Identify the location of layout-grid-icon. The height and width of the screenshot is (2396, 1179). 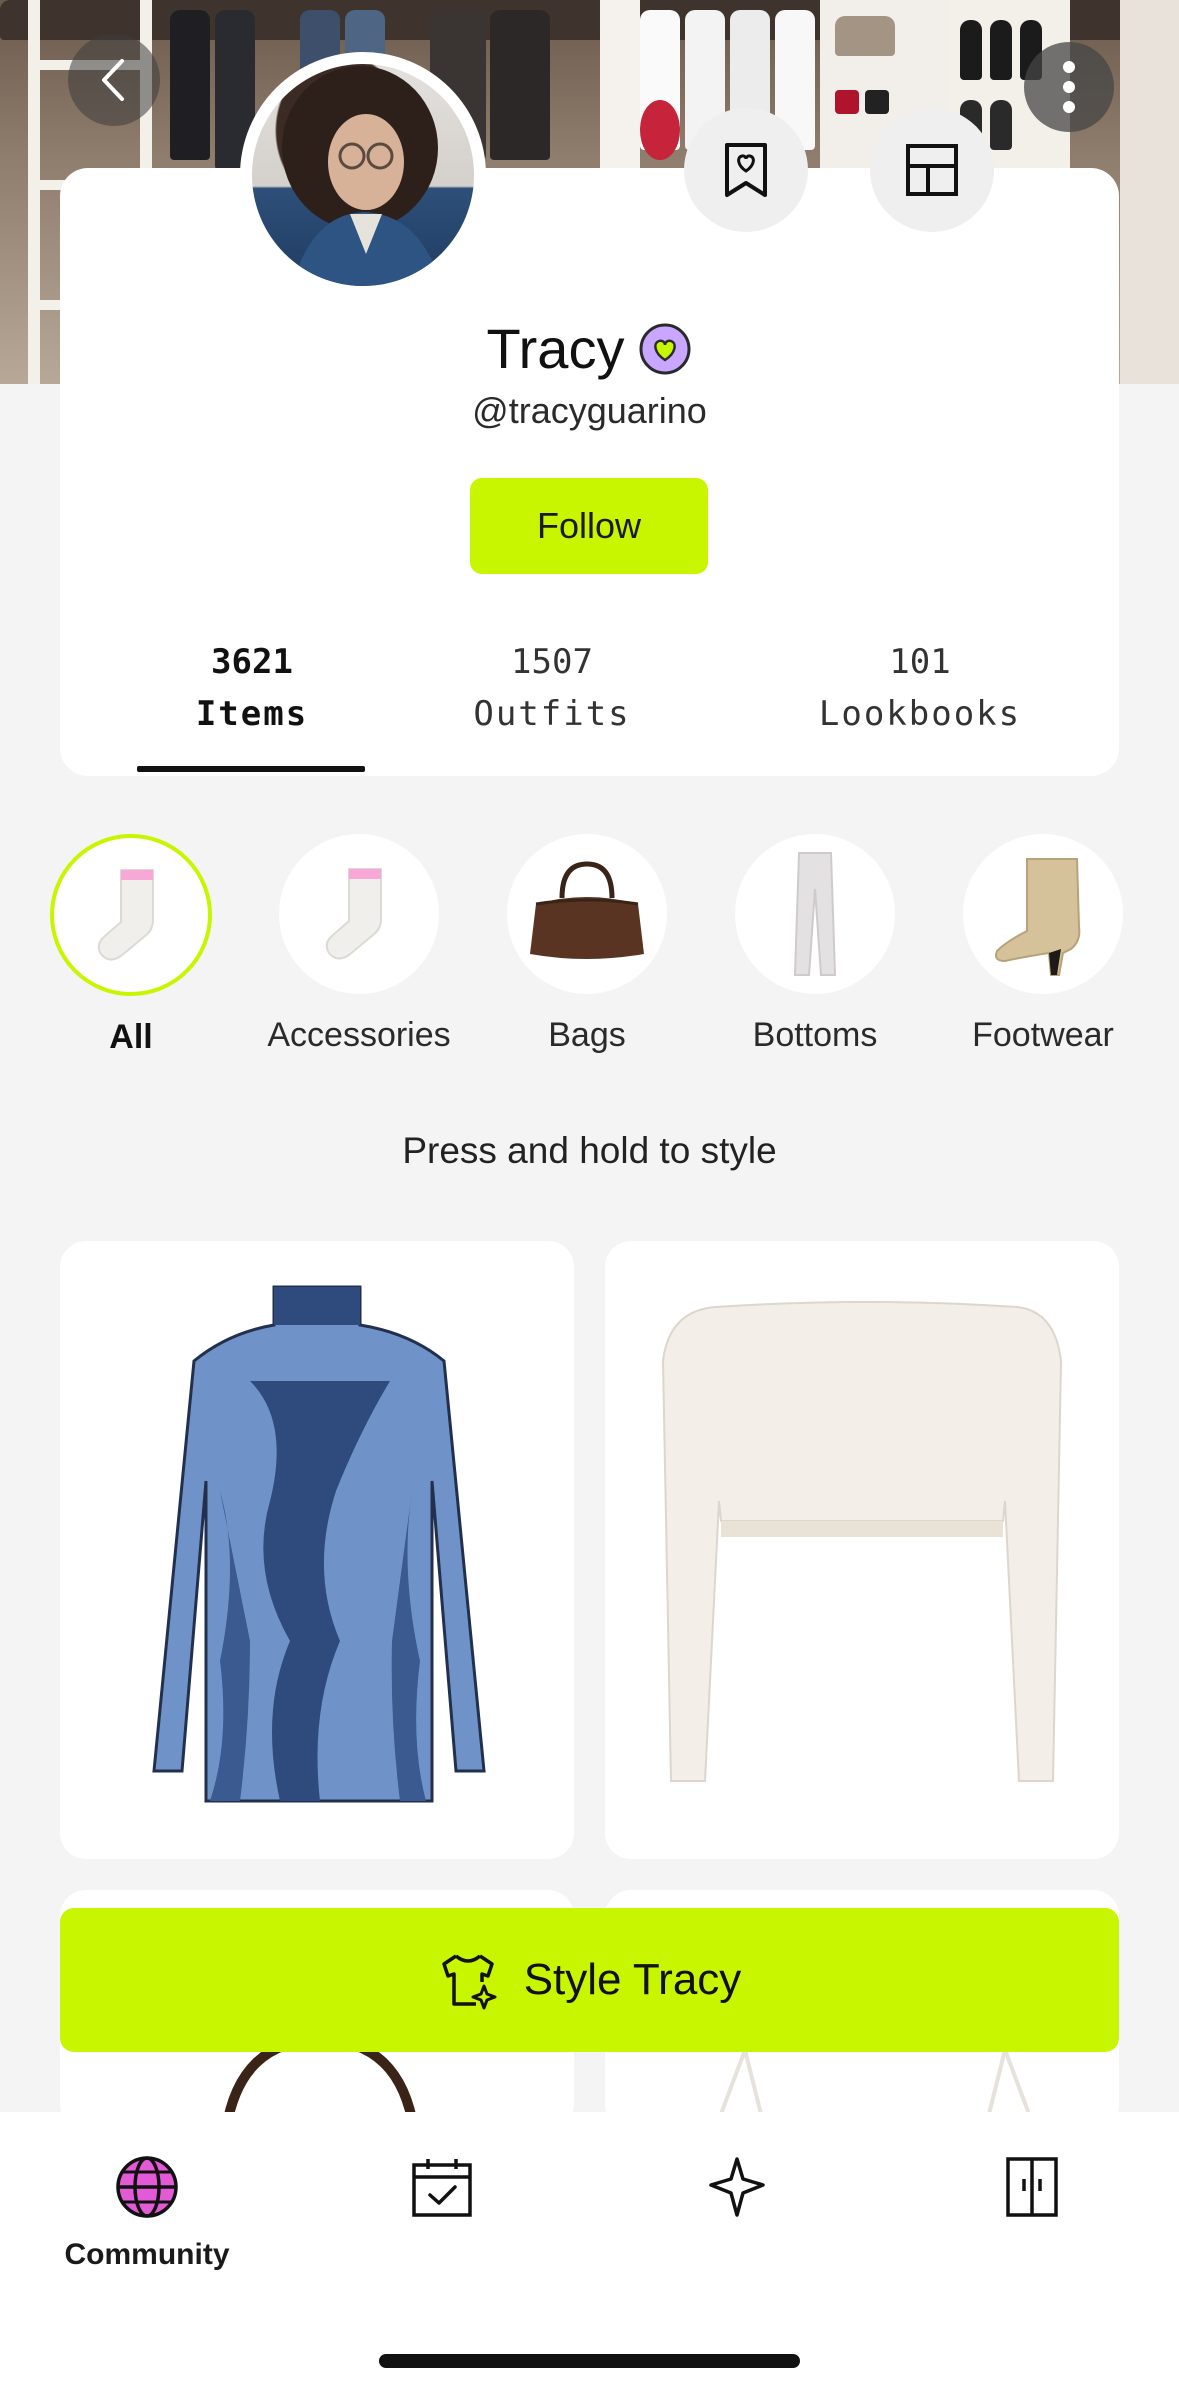
(932, 170).